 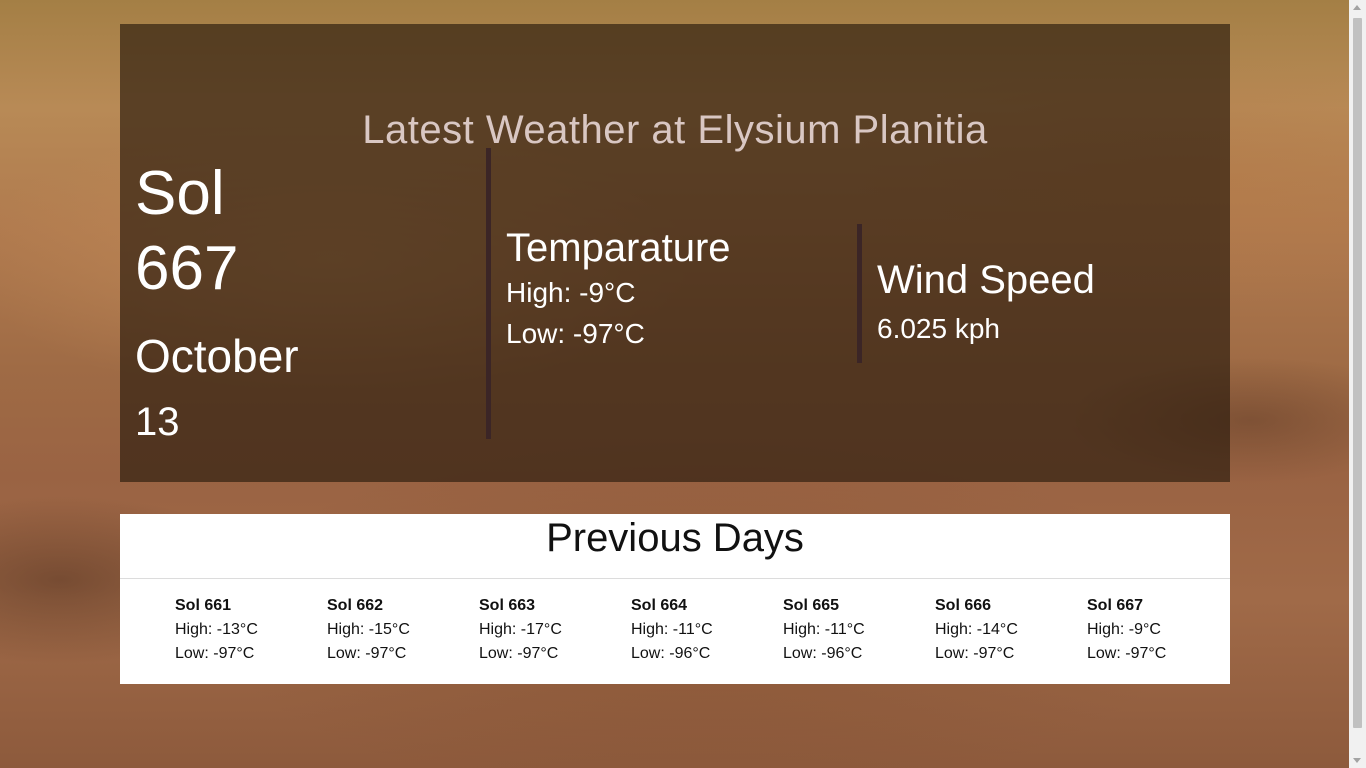 I want to click on wind-speed-block: Wind Speed 6.025 kph, so click(x=1047, y=305).